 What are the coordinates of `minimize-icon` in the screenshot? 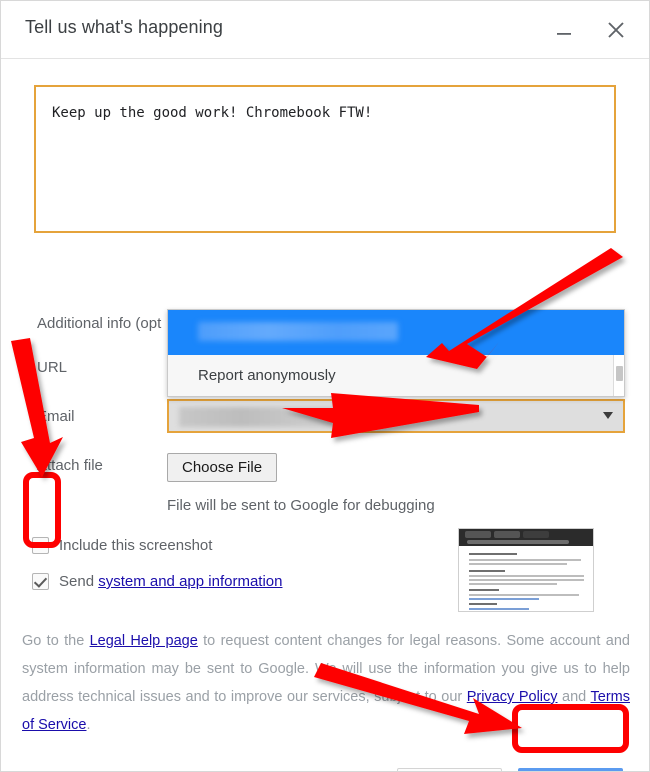 It's located at (564, 34).